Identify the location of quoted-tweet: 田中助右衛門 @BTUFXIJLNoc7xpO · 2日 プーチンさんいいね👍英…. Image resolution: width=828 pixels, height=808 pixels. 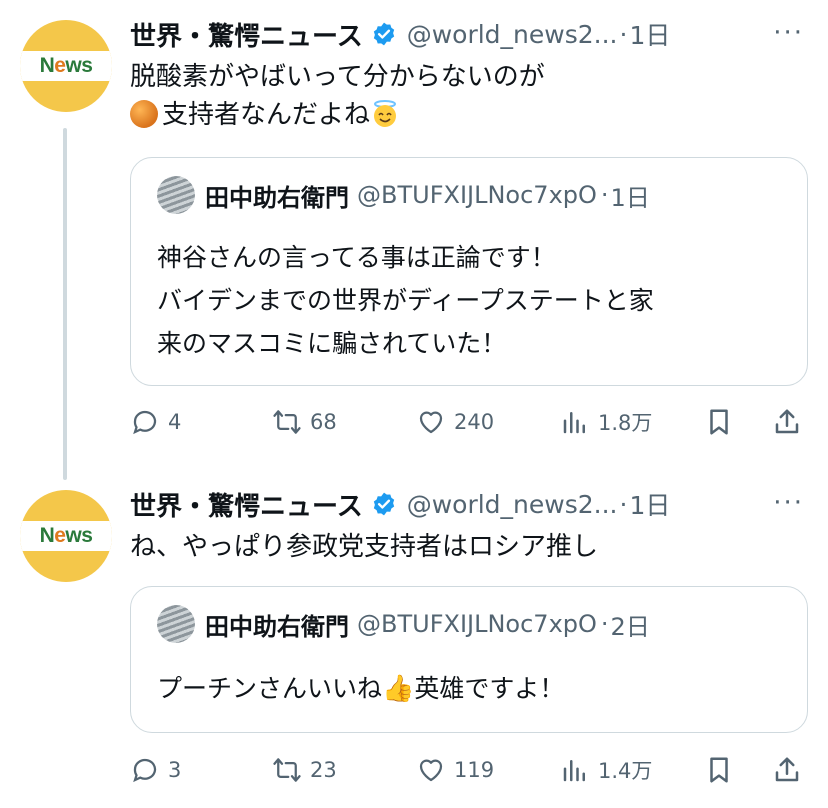
(469, 659).